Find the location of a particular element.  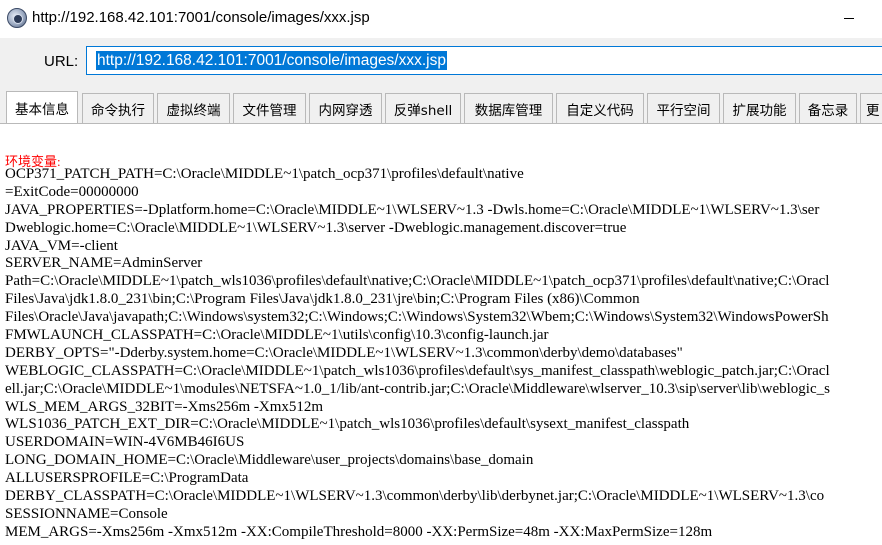

tab-file-manager: 文件管理 is located at coordinates (269, 108).